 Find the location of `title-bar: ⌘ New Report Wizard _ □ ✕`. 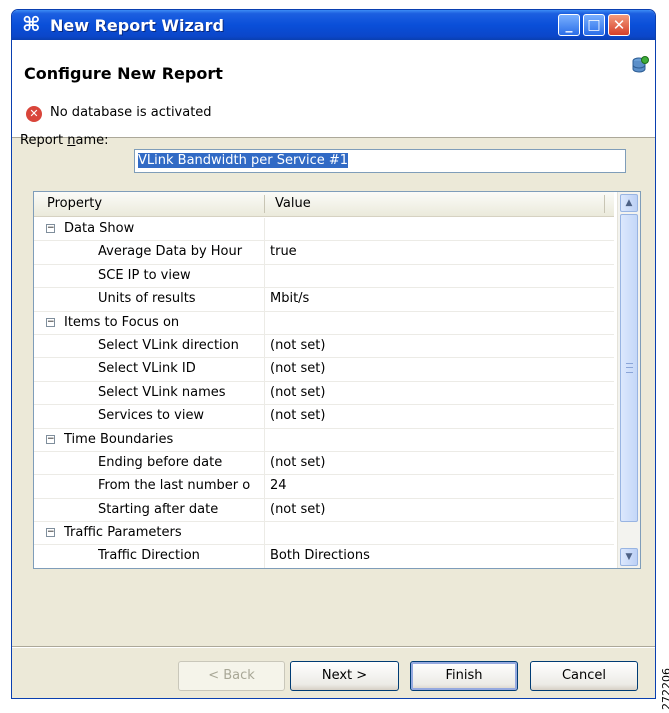

title-bar: ⌘ New Report Wizard _ □ ✕ is located at coordinates (333, 25).